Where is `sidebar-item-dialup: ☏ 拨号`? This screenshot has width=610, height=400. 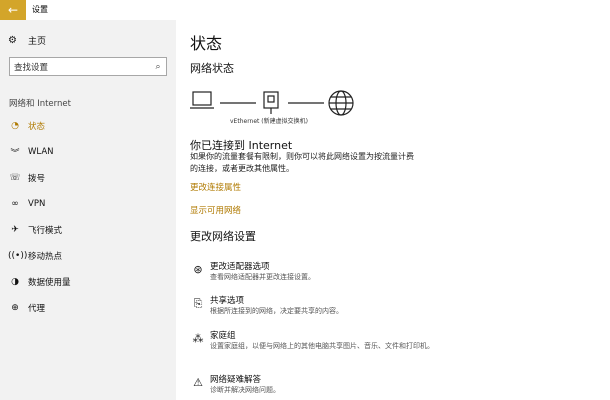 sidebar-item-dialup: ☏ 拨号 is located at coordinates (88, 178).